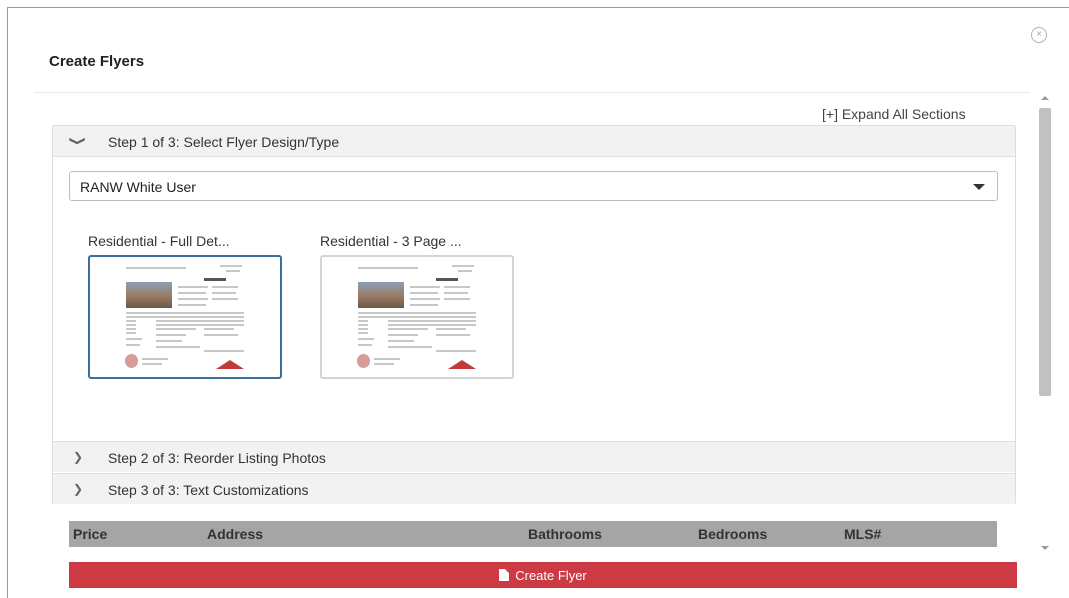 Image resolution: width=1069 pixels, height=598 pixels. I want to click on flyer-design-selected-value: RANW White User, so click(138, 187).